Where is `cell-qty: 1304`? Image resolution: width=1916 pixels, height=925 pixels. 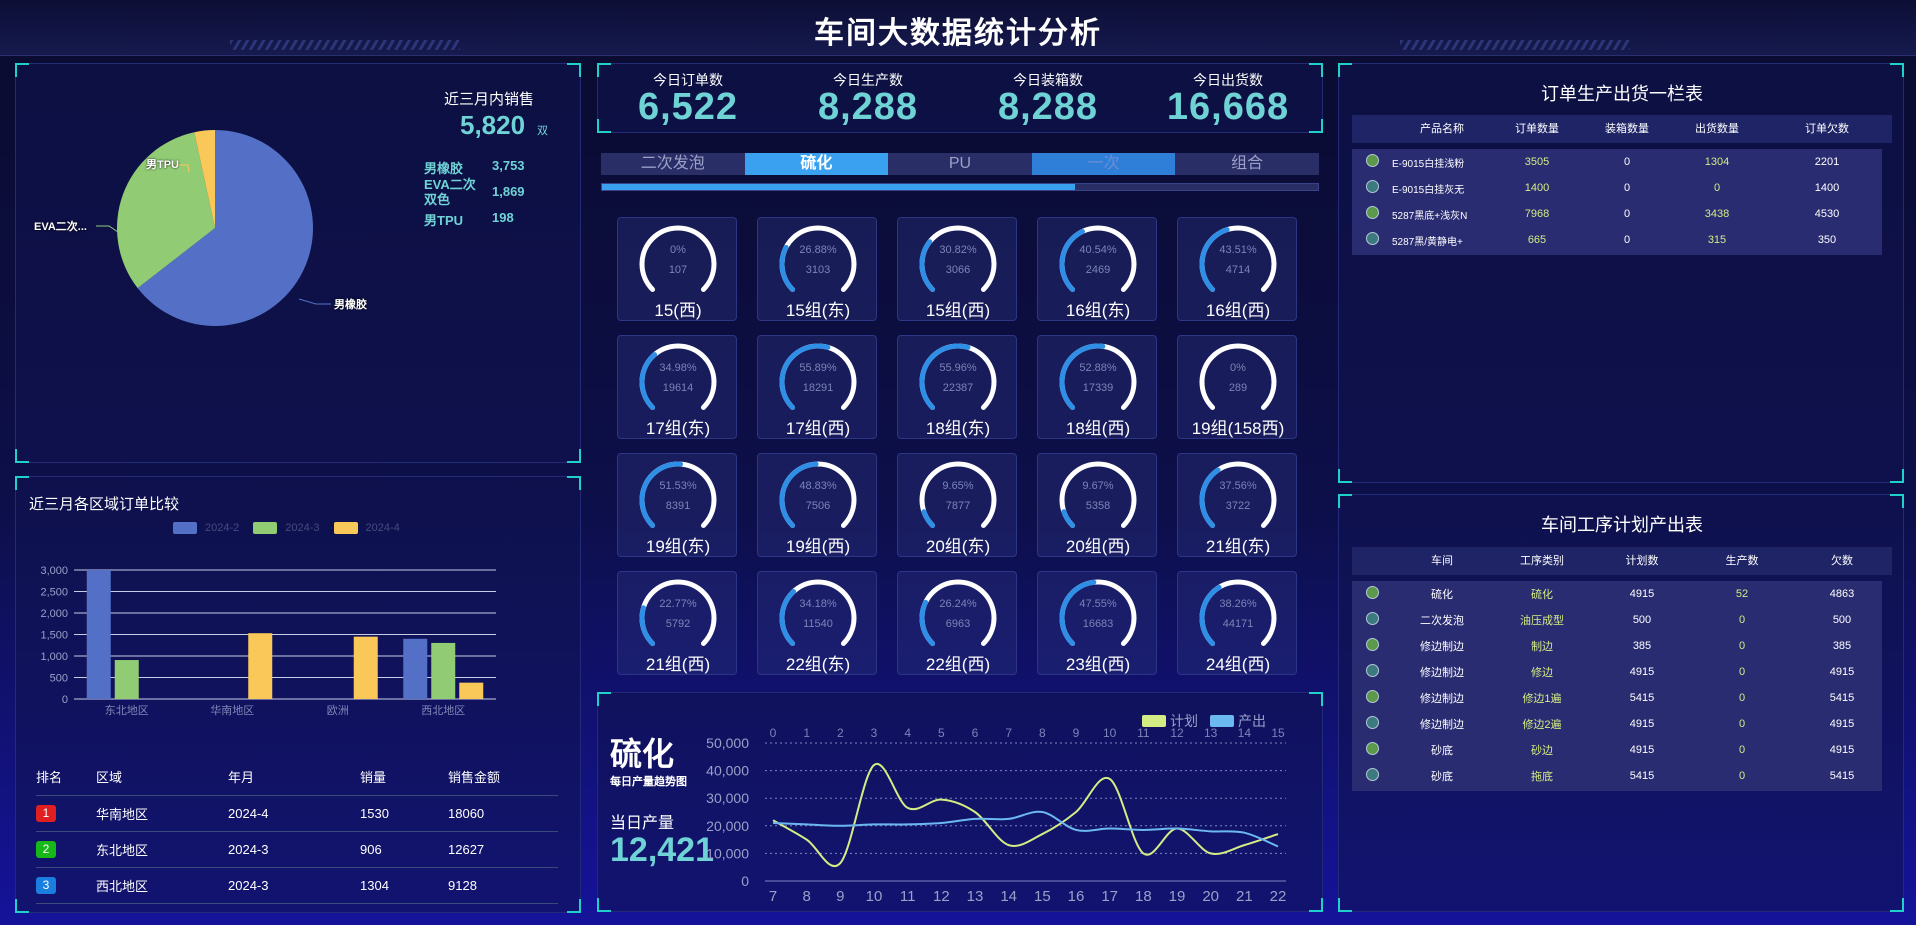
cell-qty: 1304 is located at coordinates (404, 885).